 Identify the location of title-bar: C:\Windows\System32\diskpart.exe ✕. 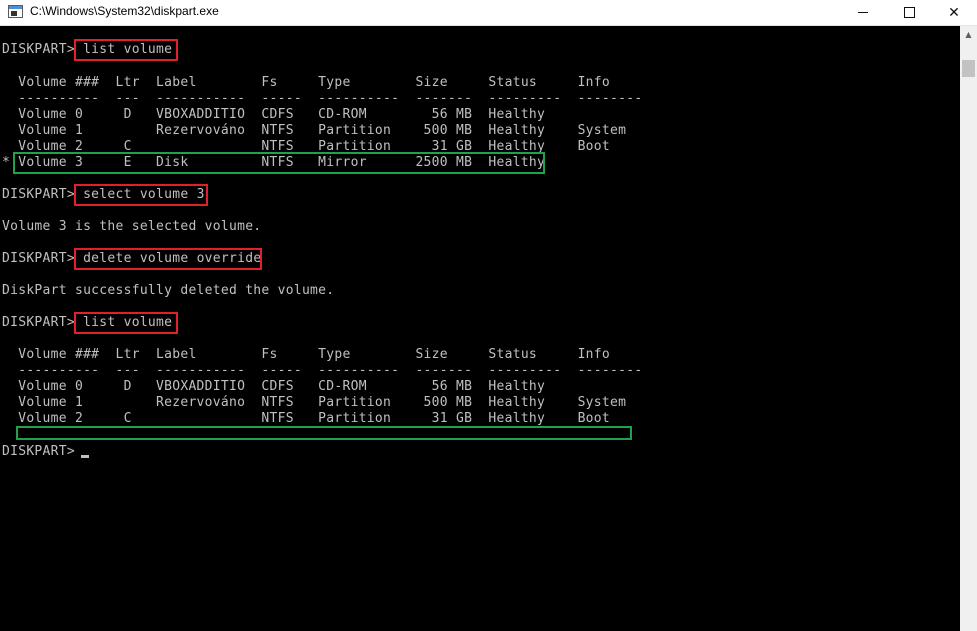
(488, 13).